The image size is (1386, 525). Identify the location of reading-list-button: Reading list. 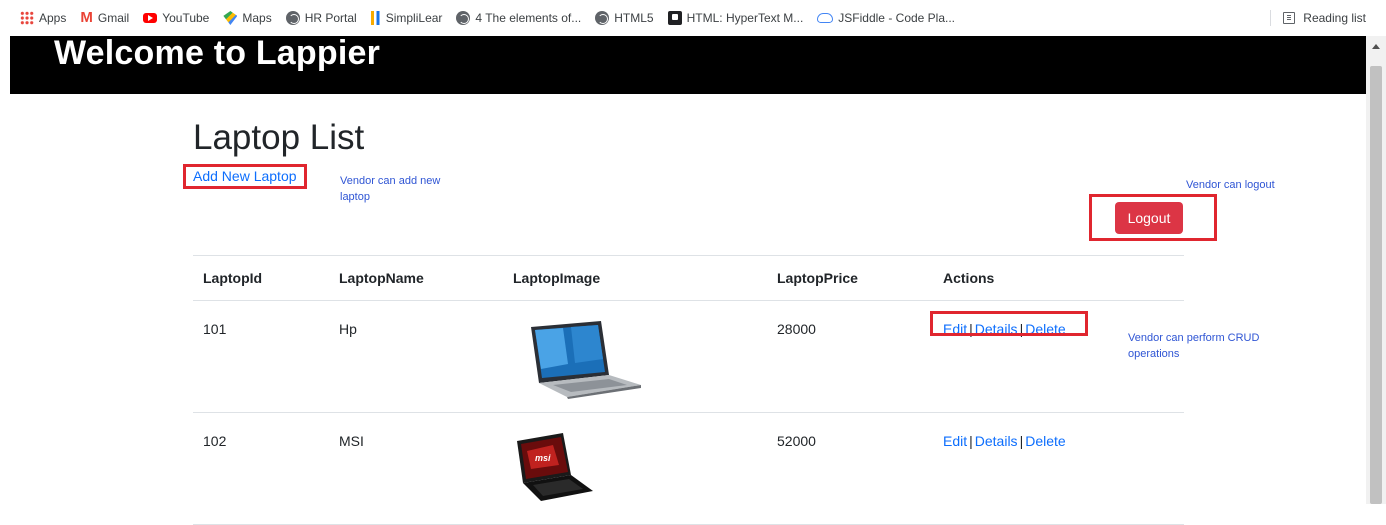
(1324, 18).